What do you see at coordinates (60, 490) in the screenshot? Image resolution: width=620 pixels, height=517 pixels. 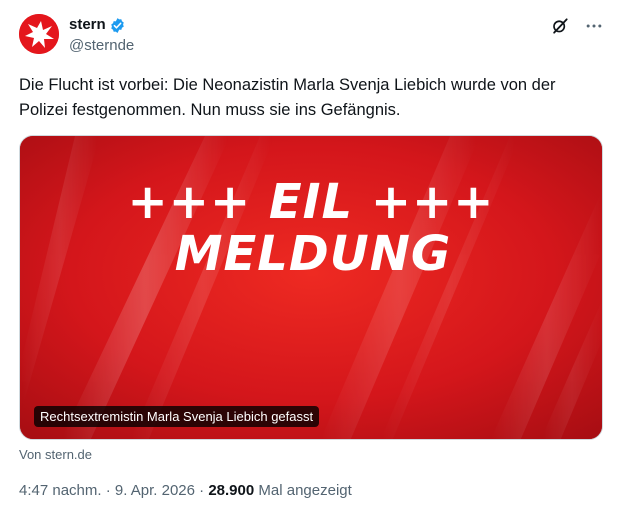 I see `post-time: 4:47 nachm.` at bounding box center [60, 490].